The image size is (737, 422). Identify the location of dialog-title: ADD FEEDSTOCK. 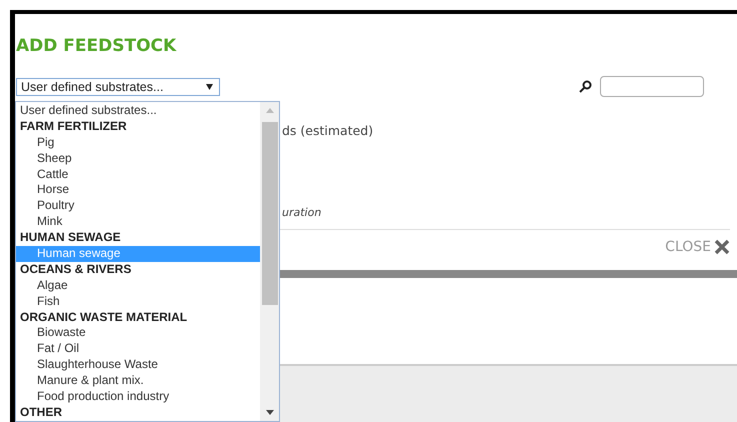
(97, 46).